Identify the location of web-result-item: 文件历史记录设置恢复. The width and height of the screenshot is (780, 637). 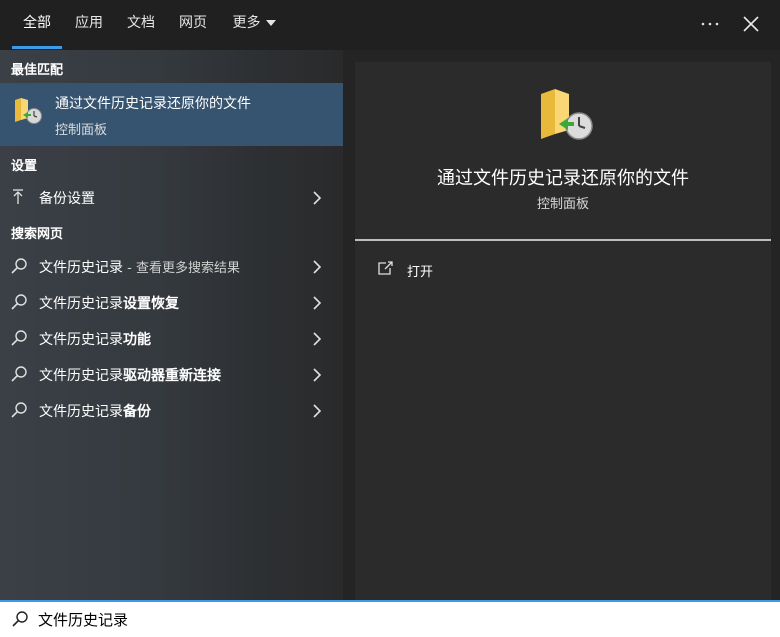
(171, 302).